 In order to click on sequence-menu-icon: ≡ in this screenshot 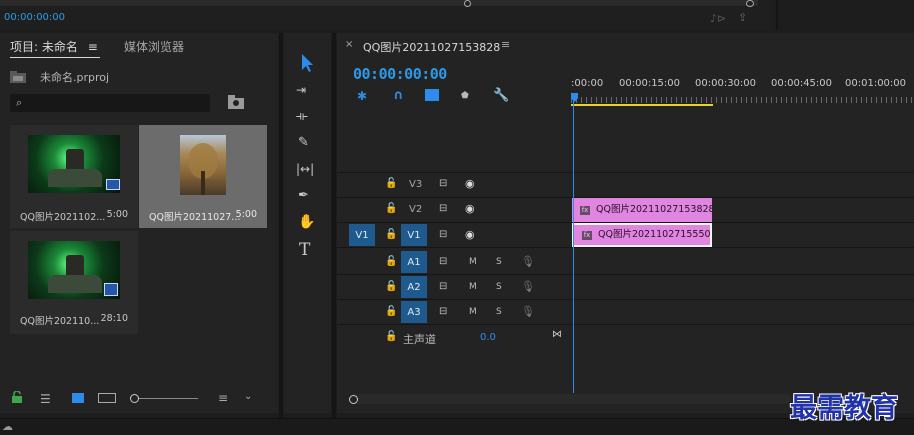, I will do `click(505, 44)`.